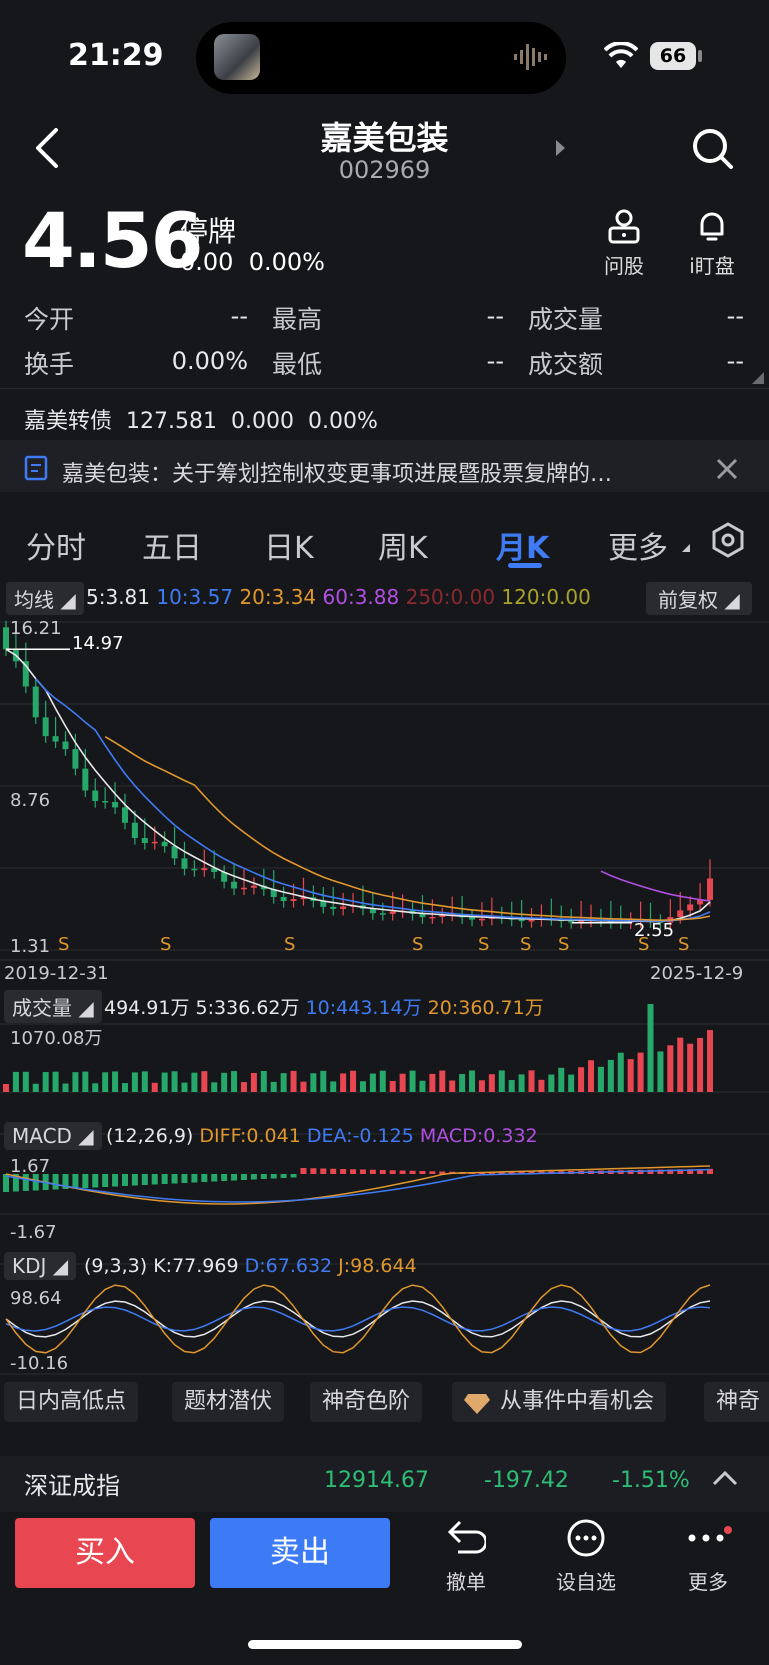 Image resolution: width=769 pixels, height=1665 pixels. What do you see at coordinates (466, 1538) in the screenshot?
I see `undo-icon` at bounding box center [466, 1538].